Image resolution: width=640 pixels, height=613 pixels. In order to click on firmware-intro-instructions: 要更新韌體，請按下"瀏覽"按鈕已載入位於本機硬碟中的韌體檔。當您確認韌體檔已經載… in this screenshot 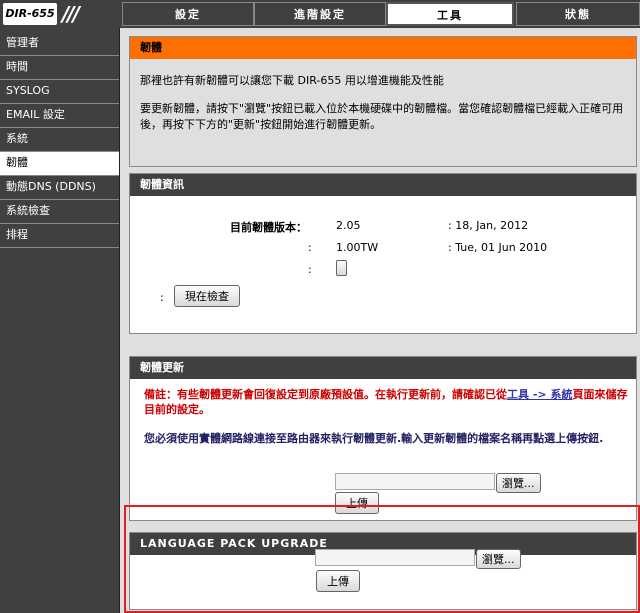, I will do `click(382, 116)`.